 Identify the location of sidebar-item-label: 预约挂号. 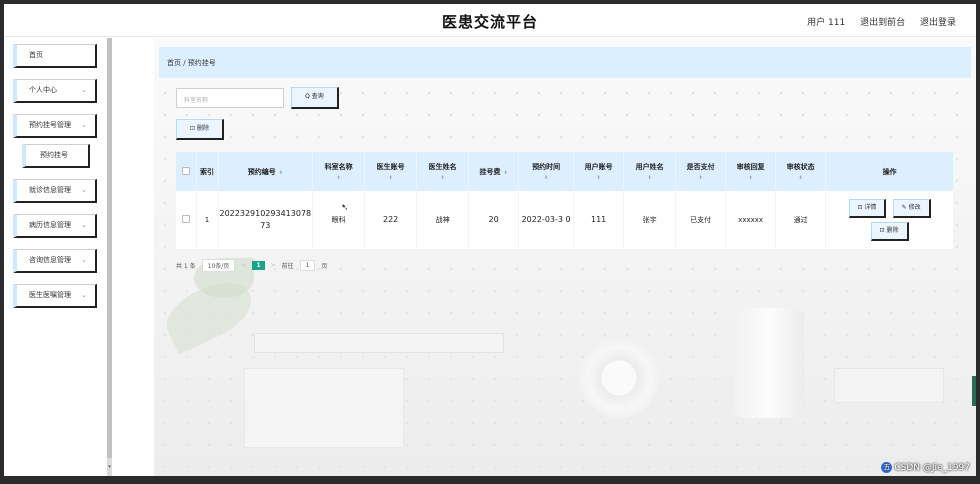
(54, 155).